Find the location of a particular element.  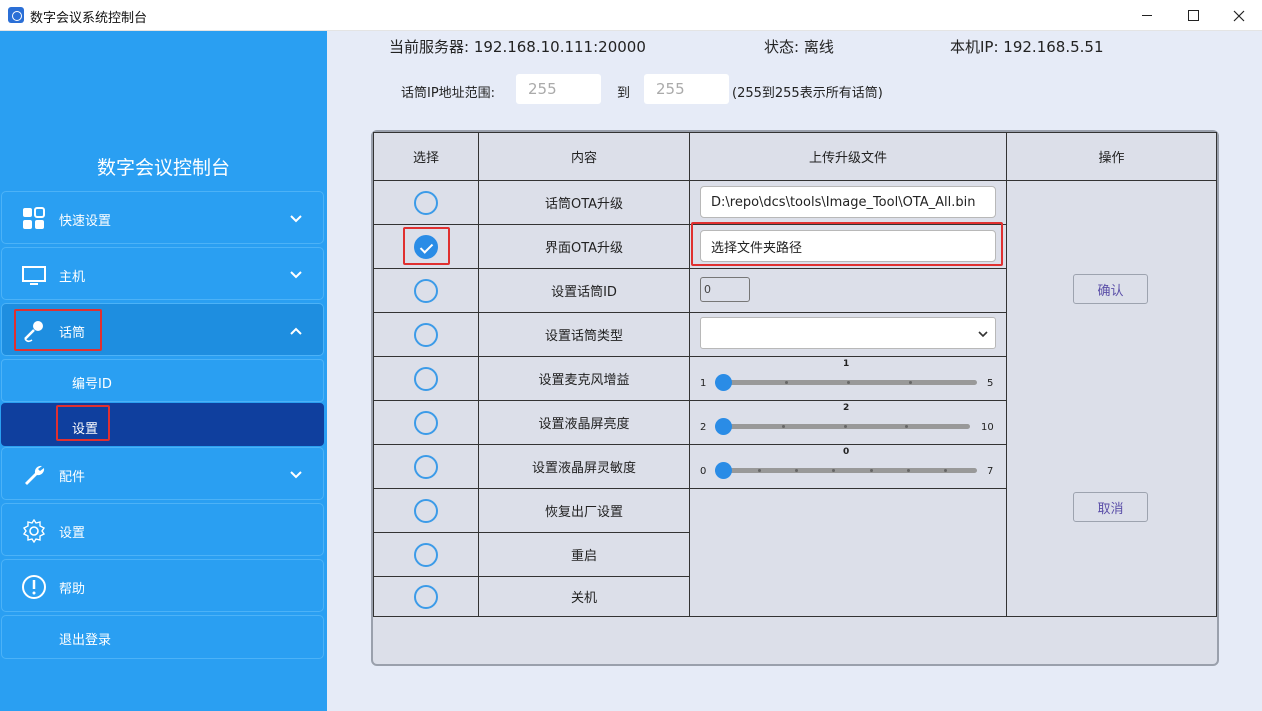

sub-item-number-id: 编号ID is located at coordinates (162, 380).